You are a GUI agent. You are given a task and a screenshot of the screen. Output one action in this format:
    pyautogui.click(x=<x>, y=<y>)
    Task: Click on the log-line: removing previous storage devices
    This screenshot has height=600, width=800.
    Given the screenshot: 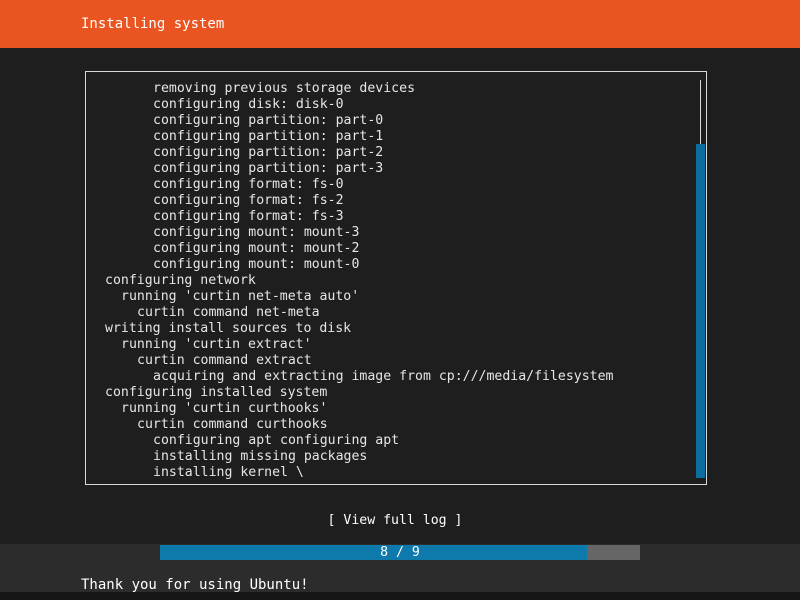 What is the action you would take?
    pyautogui.click(x=284, y=88)
    